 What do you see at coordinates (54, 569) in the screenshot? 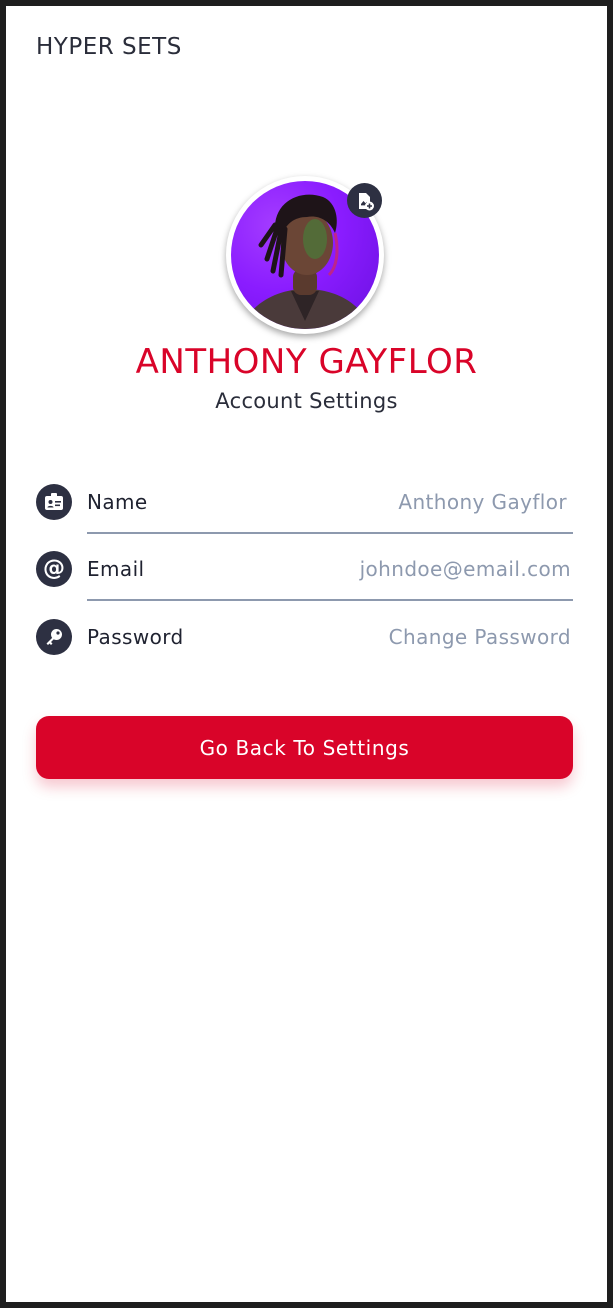
I see `at-sign-icon: @` at bounding box center [54, 569].